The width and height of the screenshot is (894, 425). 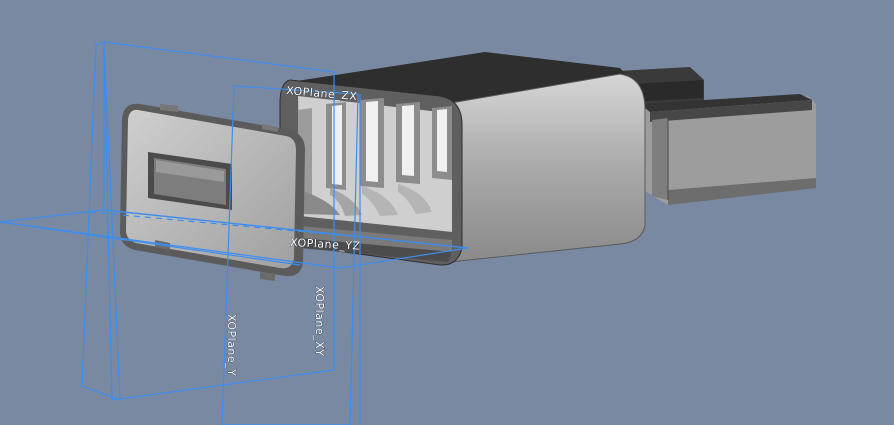 What do you see at coordinates (231, 345) in the screenshot?
I see `plane-label-left-vertical: XOPlane_Y` at bounding box center [231, 345].